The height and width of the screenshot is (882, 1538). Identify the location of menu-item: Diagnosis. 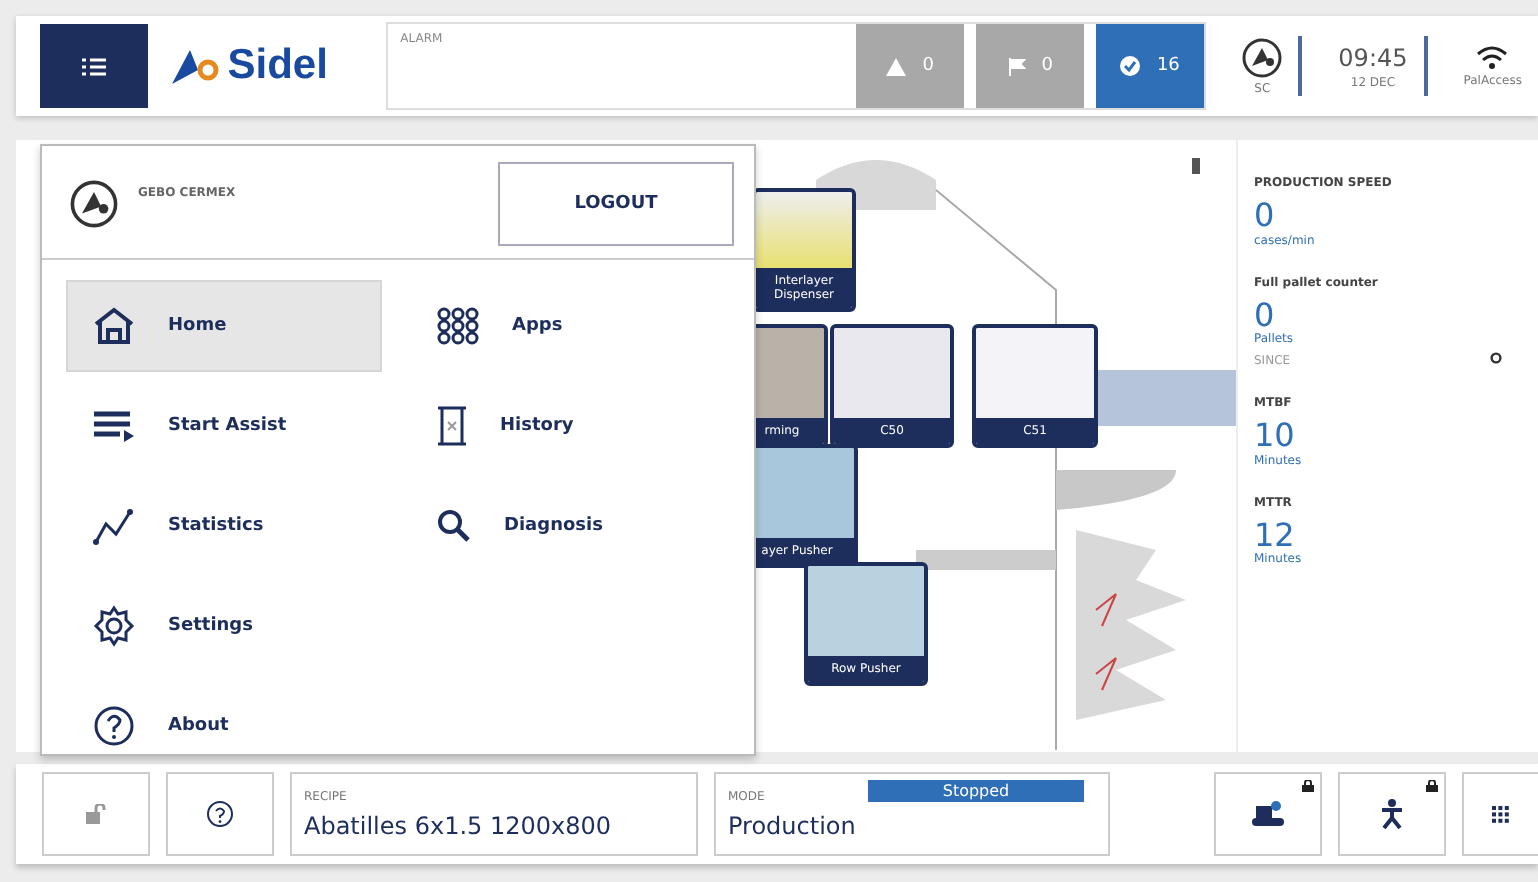
(572, 526).